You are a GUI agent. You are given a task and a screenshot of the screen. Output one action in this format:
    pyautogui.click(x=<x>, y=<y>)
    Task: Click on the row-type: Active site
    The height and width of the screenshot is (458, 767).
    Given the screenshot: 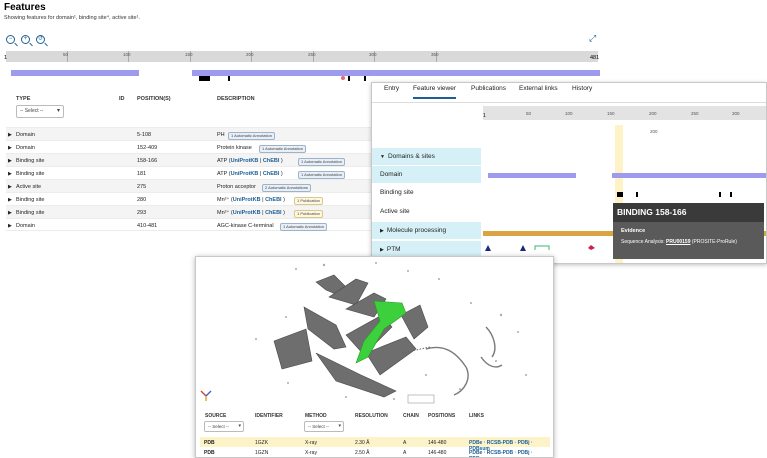 What is the action you would take?
    pyautogui.click(x=29, y=187)
    